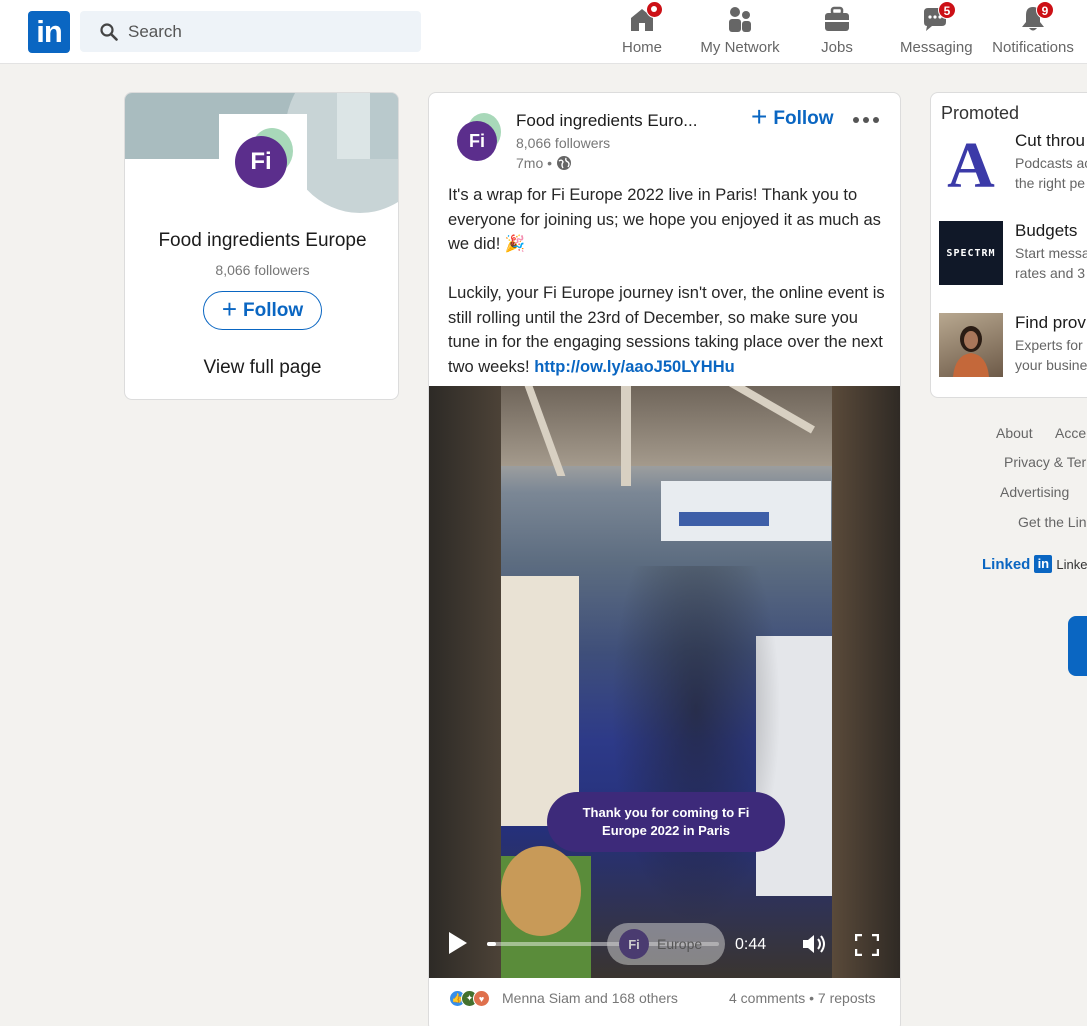 Image resolution: width=1087 pixels, height=1026 pixels. I want to click on video-controls: Fi Europe 0:44, so click(664, 947).